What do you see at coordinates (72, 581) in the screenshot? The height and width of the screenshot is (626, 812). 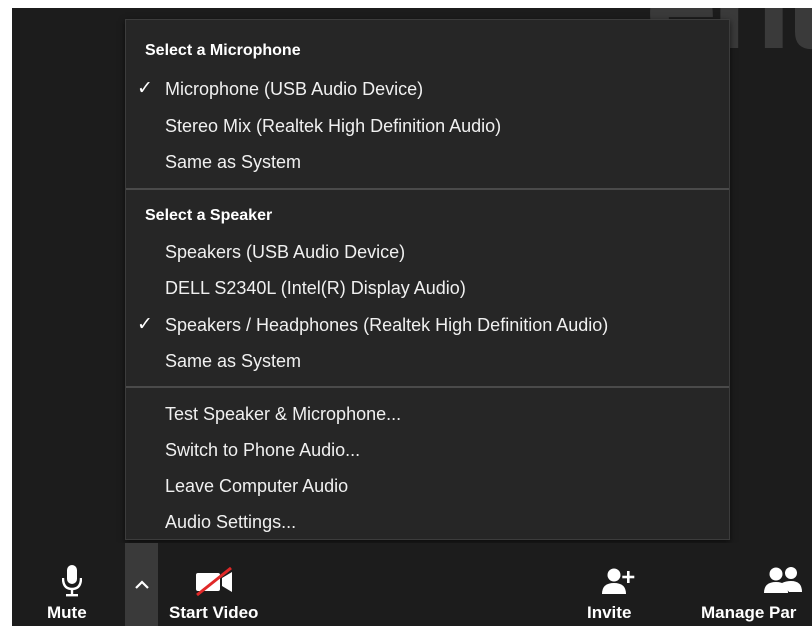 I see `microphone-icon` at bounding box center [72, 581].